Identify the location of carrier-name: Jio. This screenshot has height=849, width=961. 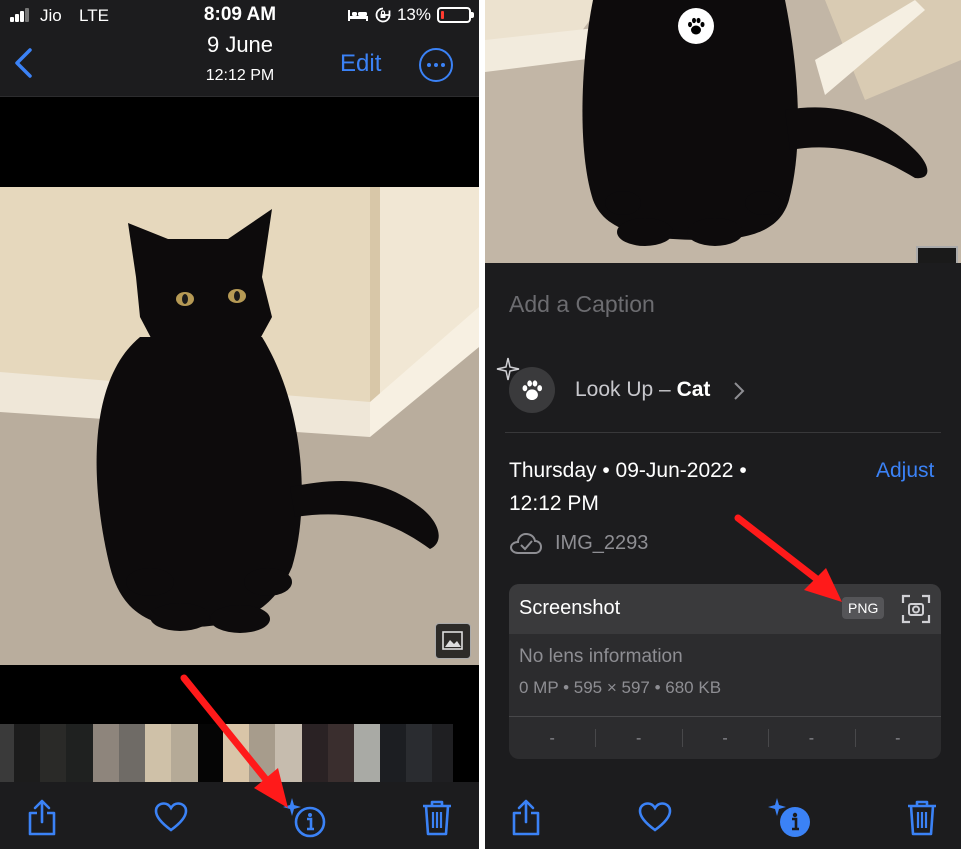
(51, 15).